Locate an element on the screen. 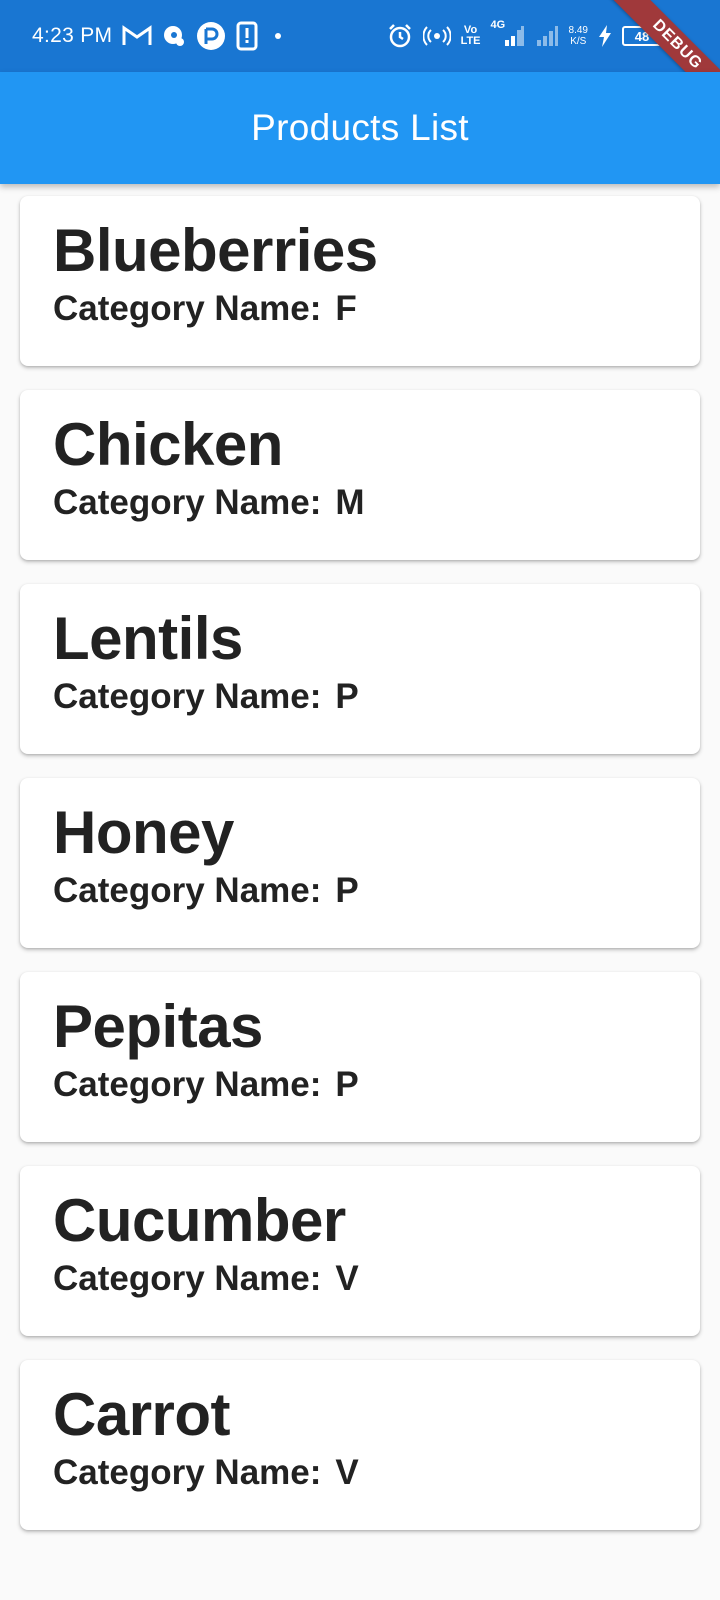  product-name: Carrot is located at coordinates (142, 1414).